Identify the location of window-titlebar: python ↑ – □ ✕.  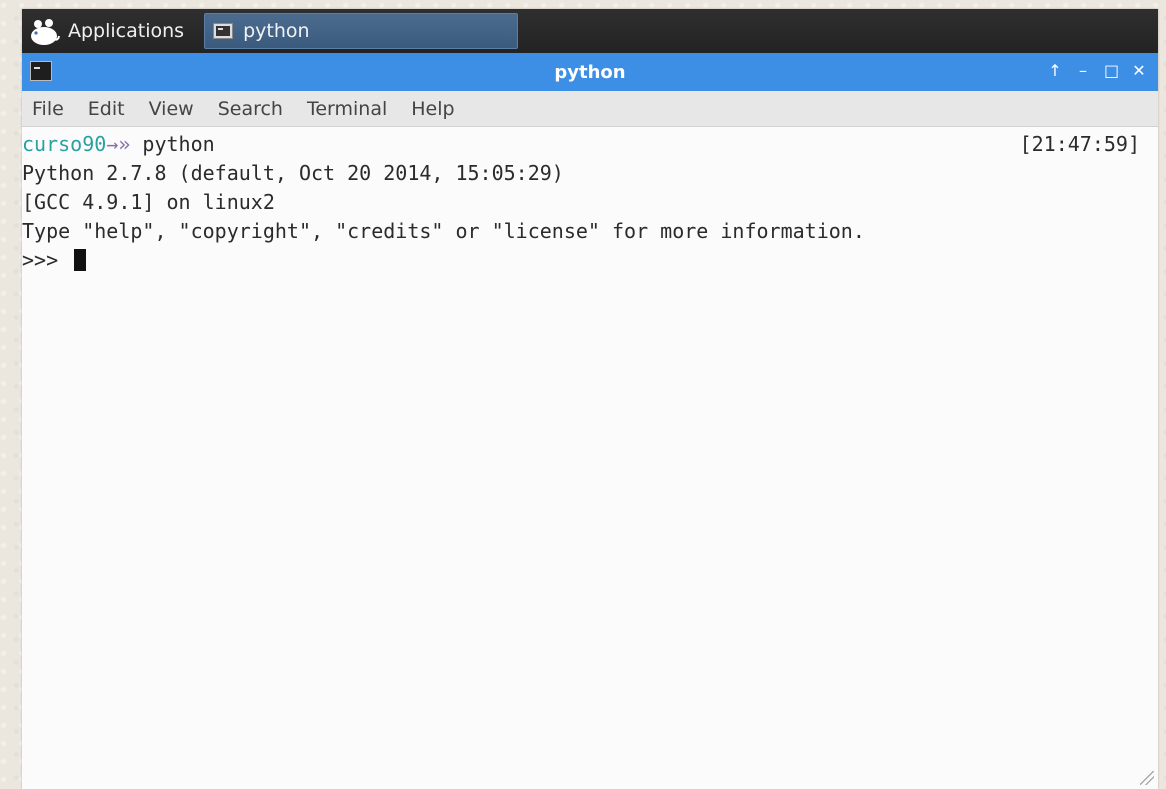
(590, 72).